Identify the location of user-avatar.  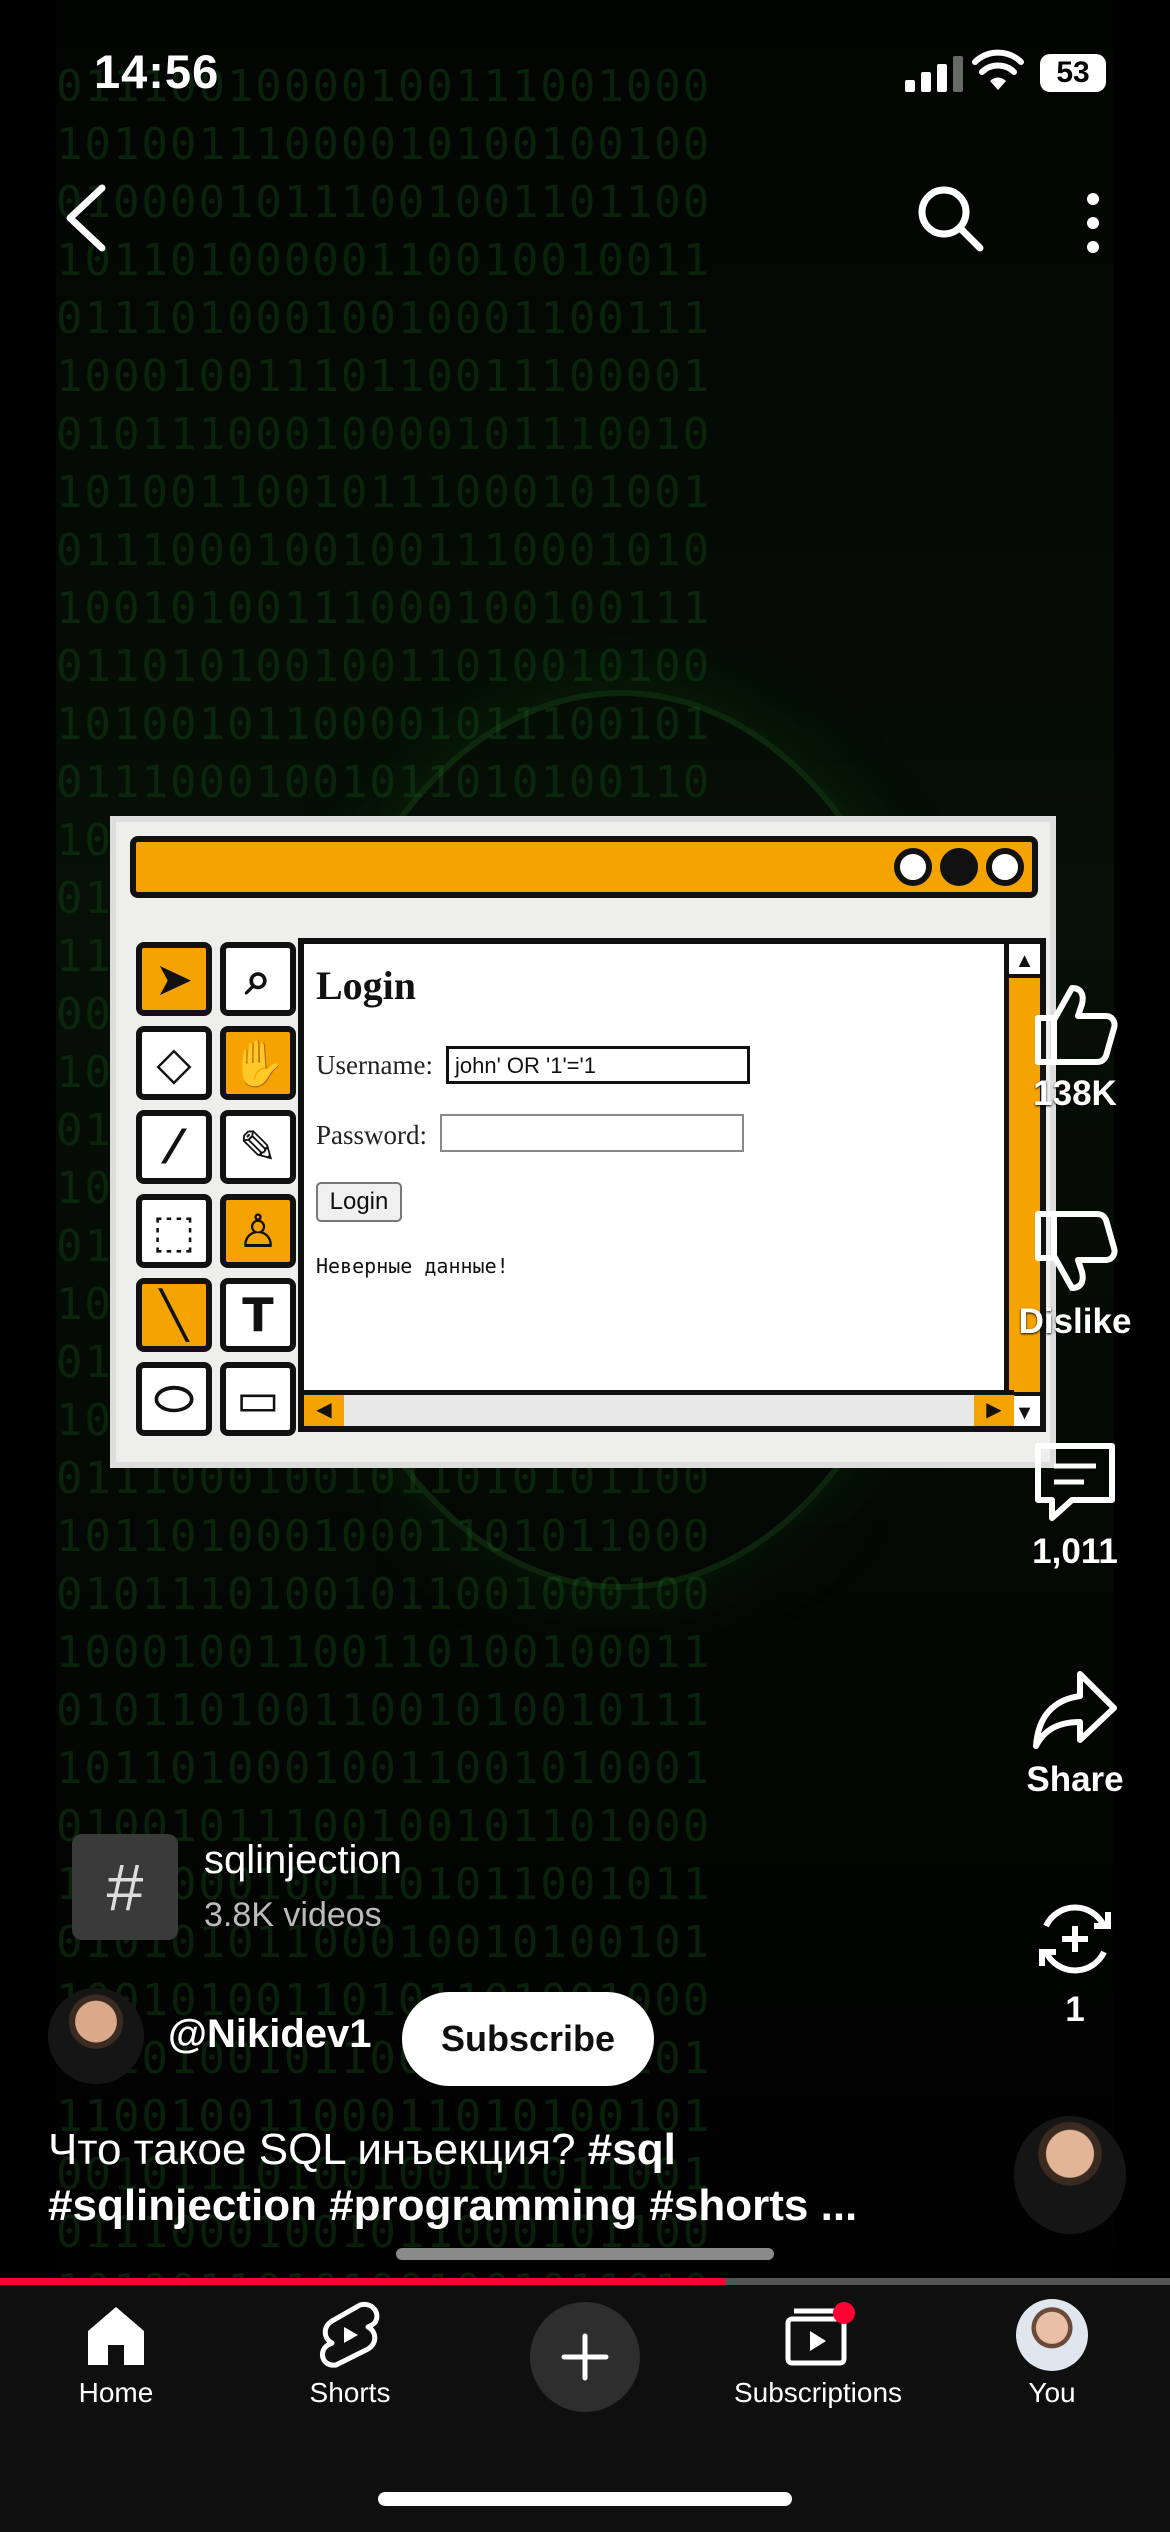
(1052, 2335).